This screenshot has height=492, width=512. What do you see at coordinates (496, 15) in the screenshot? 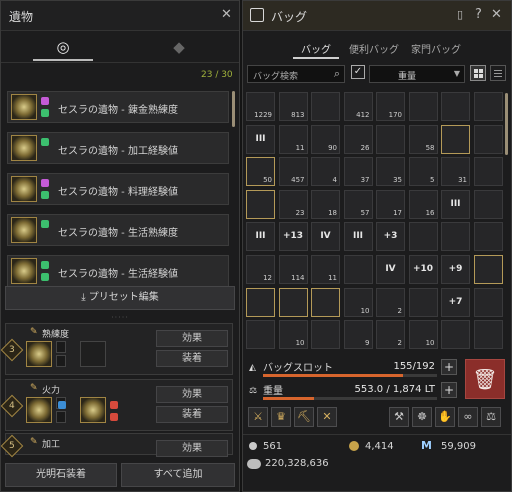
I see `bag-close-button: ✕` at bounding box center [496, 15].